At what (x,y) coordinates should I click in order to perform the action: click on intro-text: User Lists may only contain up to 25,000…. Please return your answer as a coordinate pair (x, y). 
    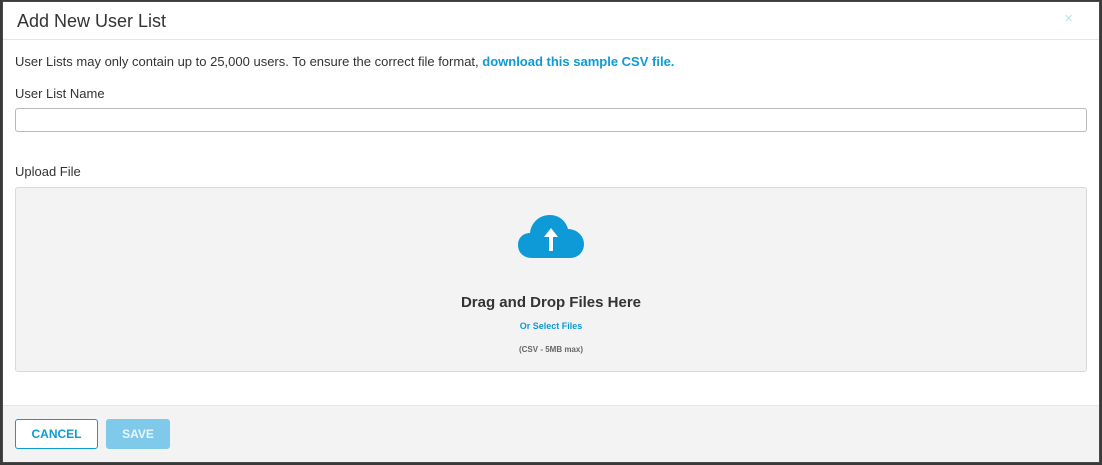
    Looking at the image, I should click on (344, 61).